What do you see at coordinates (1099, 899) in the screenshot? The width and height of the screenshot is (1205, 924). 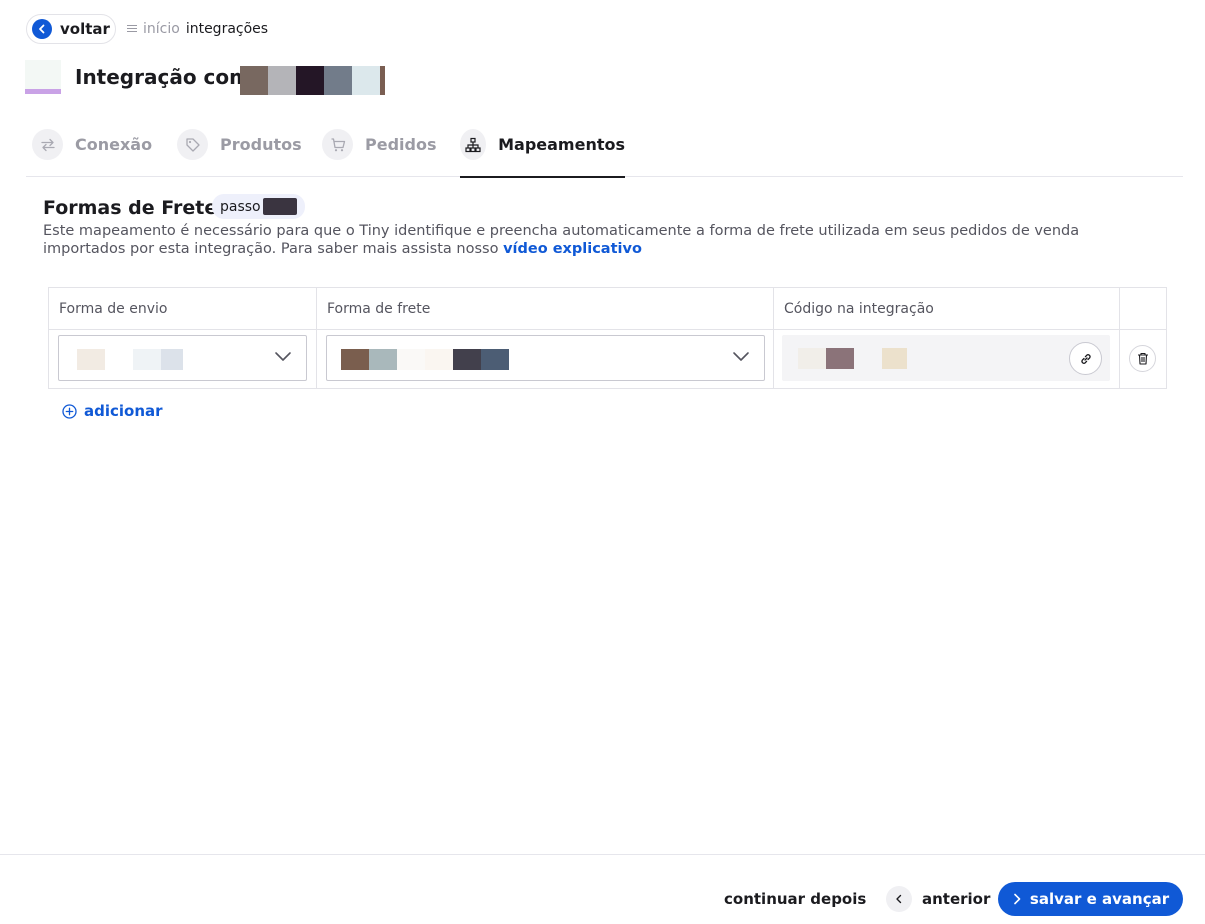 I see `save-and-next-label: salvar e avançar` at bounding box center [1099, 899].